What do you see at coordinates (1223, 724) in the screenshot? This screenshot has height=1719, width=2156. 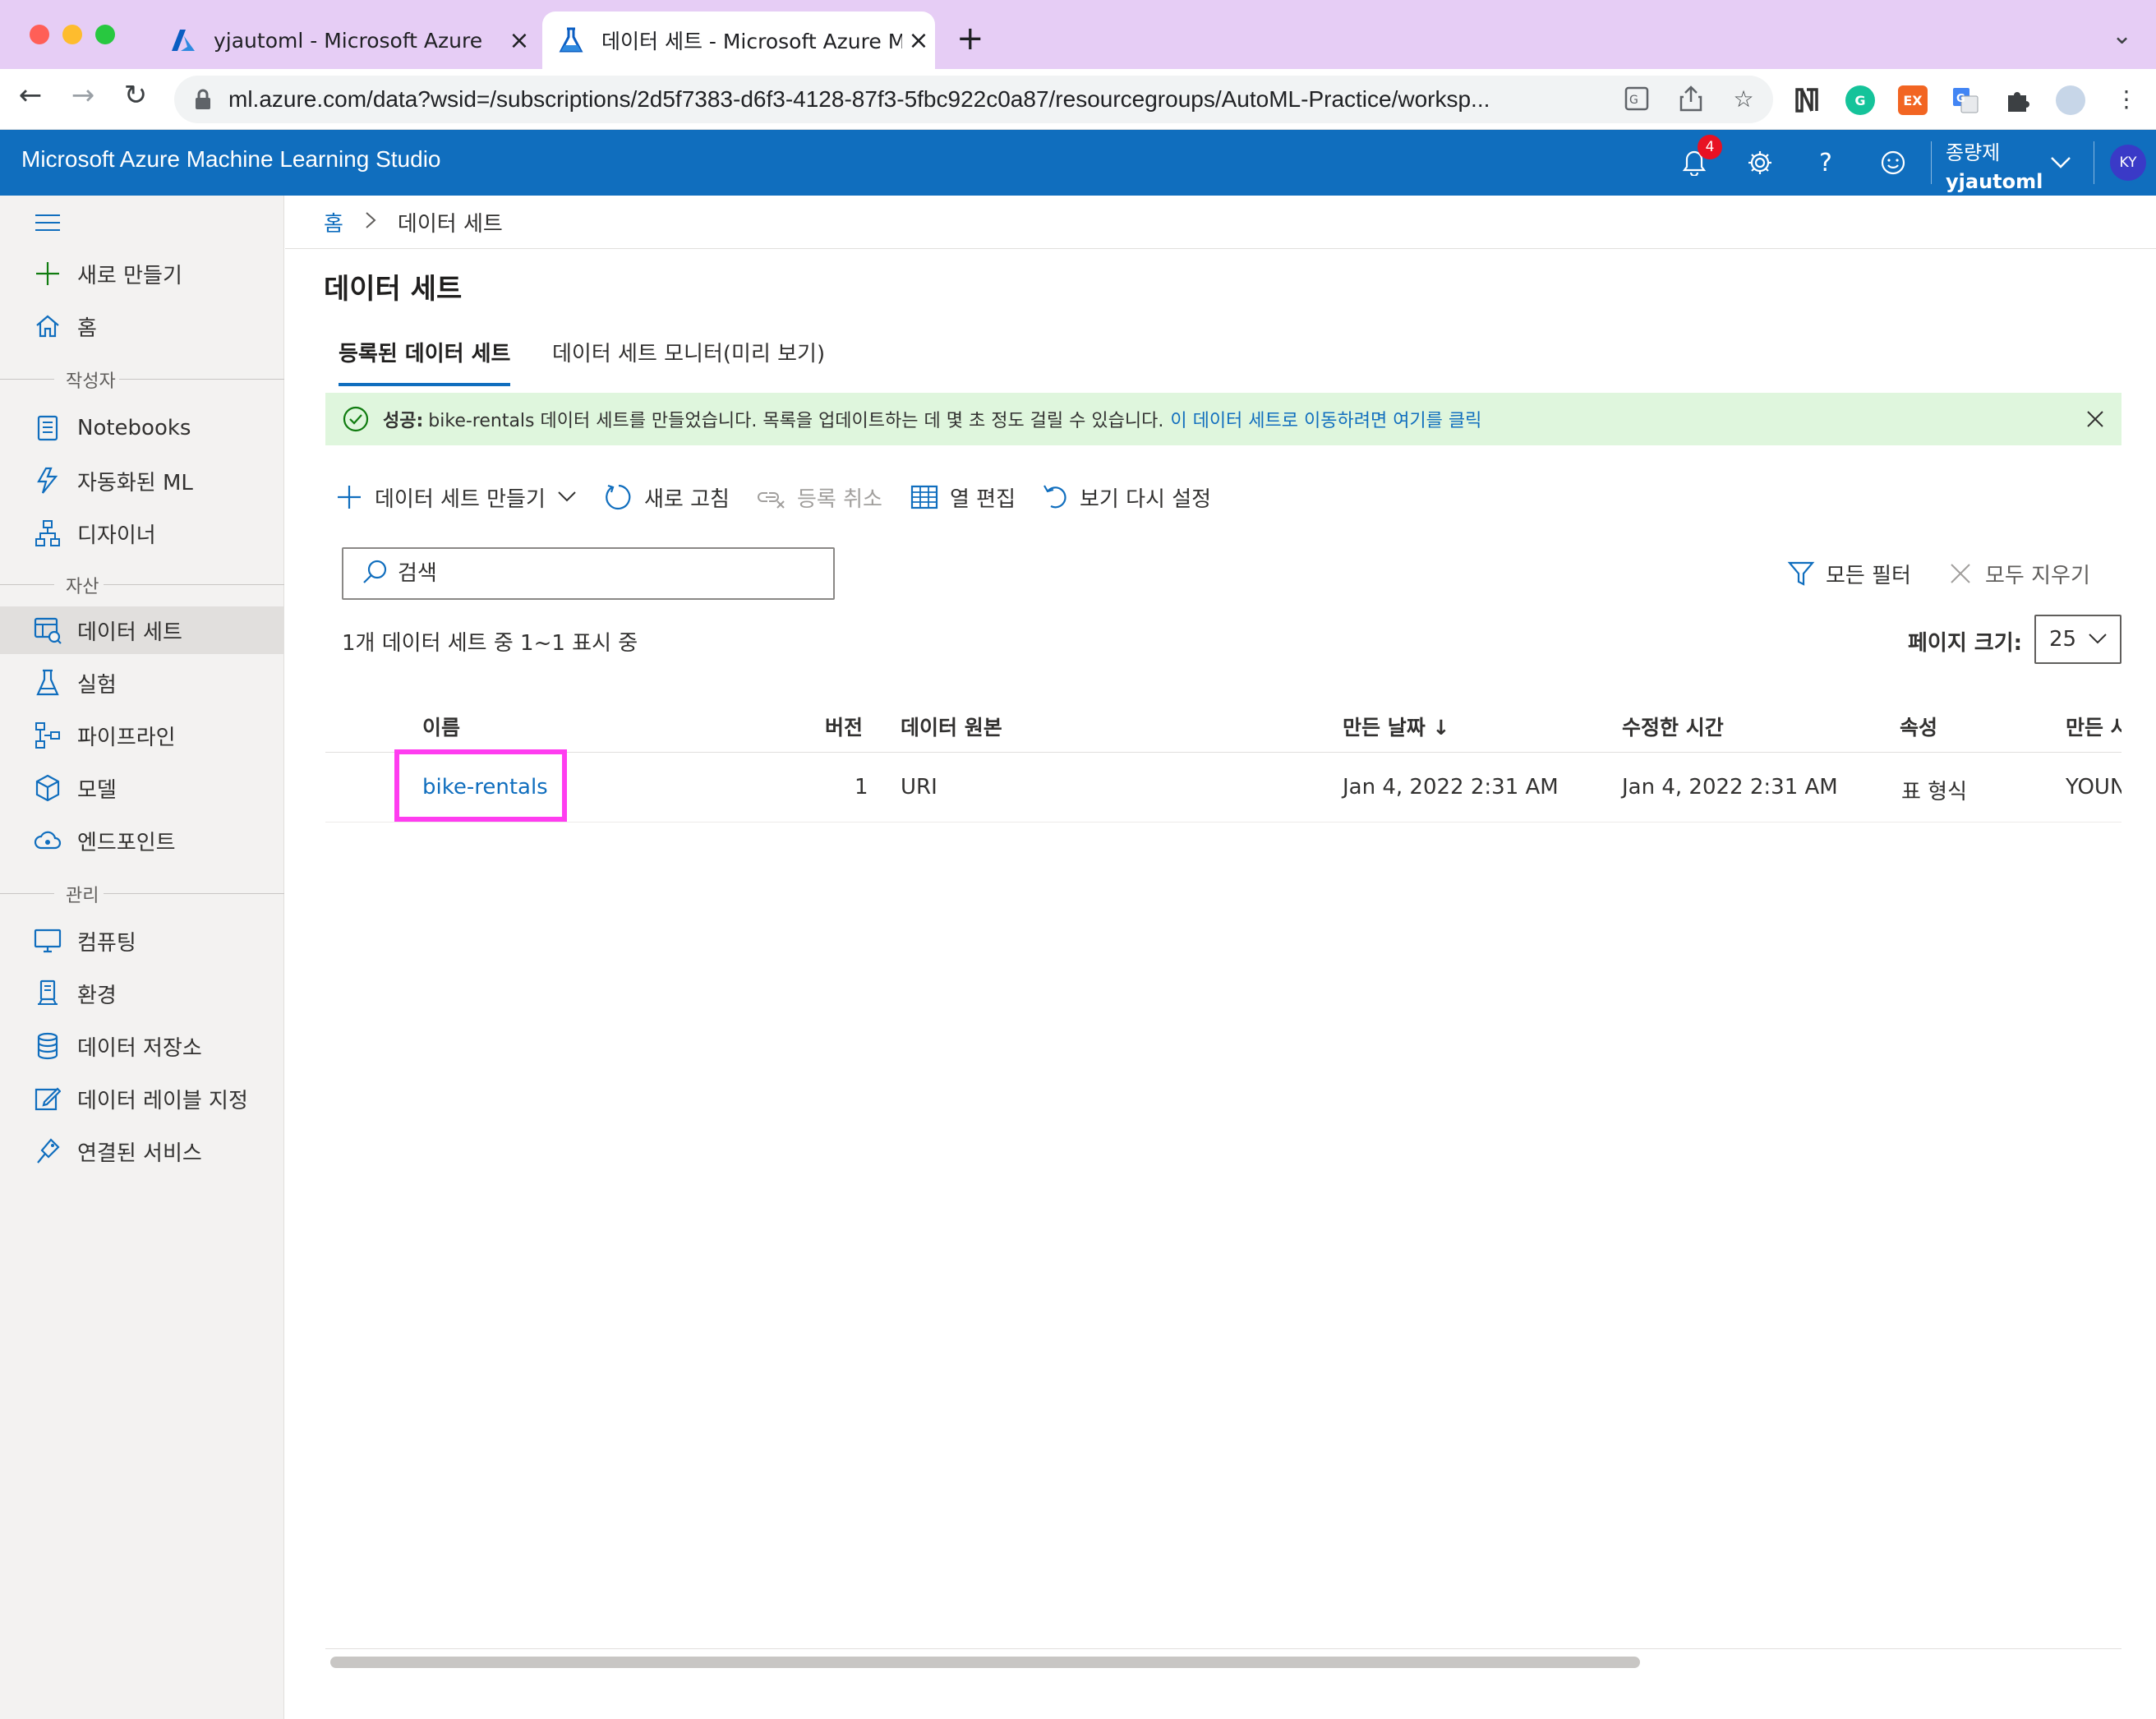 I see `dataset-table-header: 이름 버전 데이터 원본 만든 날짜 ↓ 수정한 시간 속성 만든 사` at bounding box center [1223, 724].